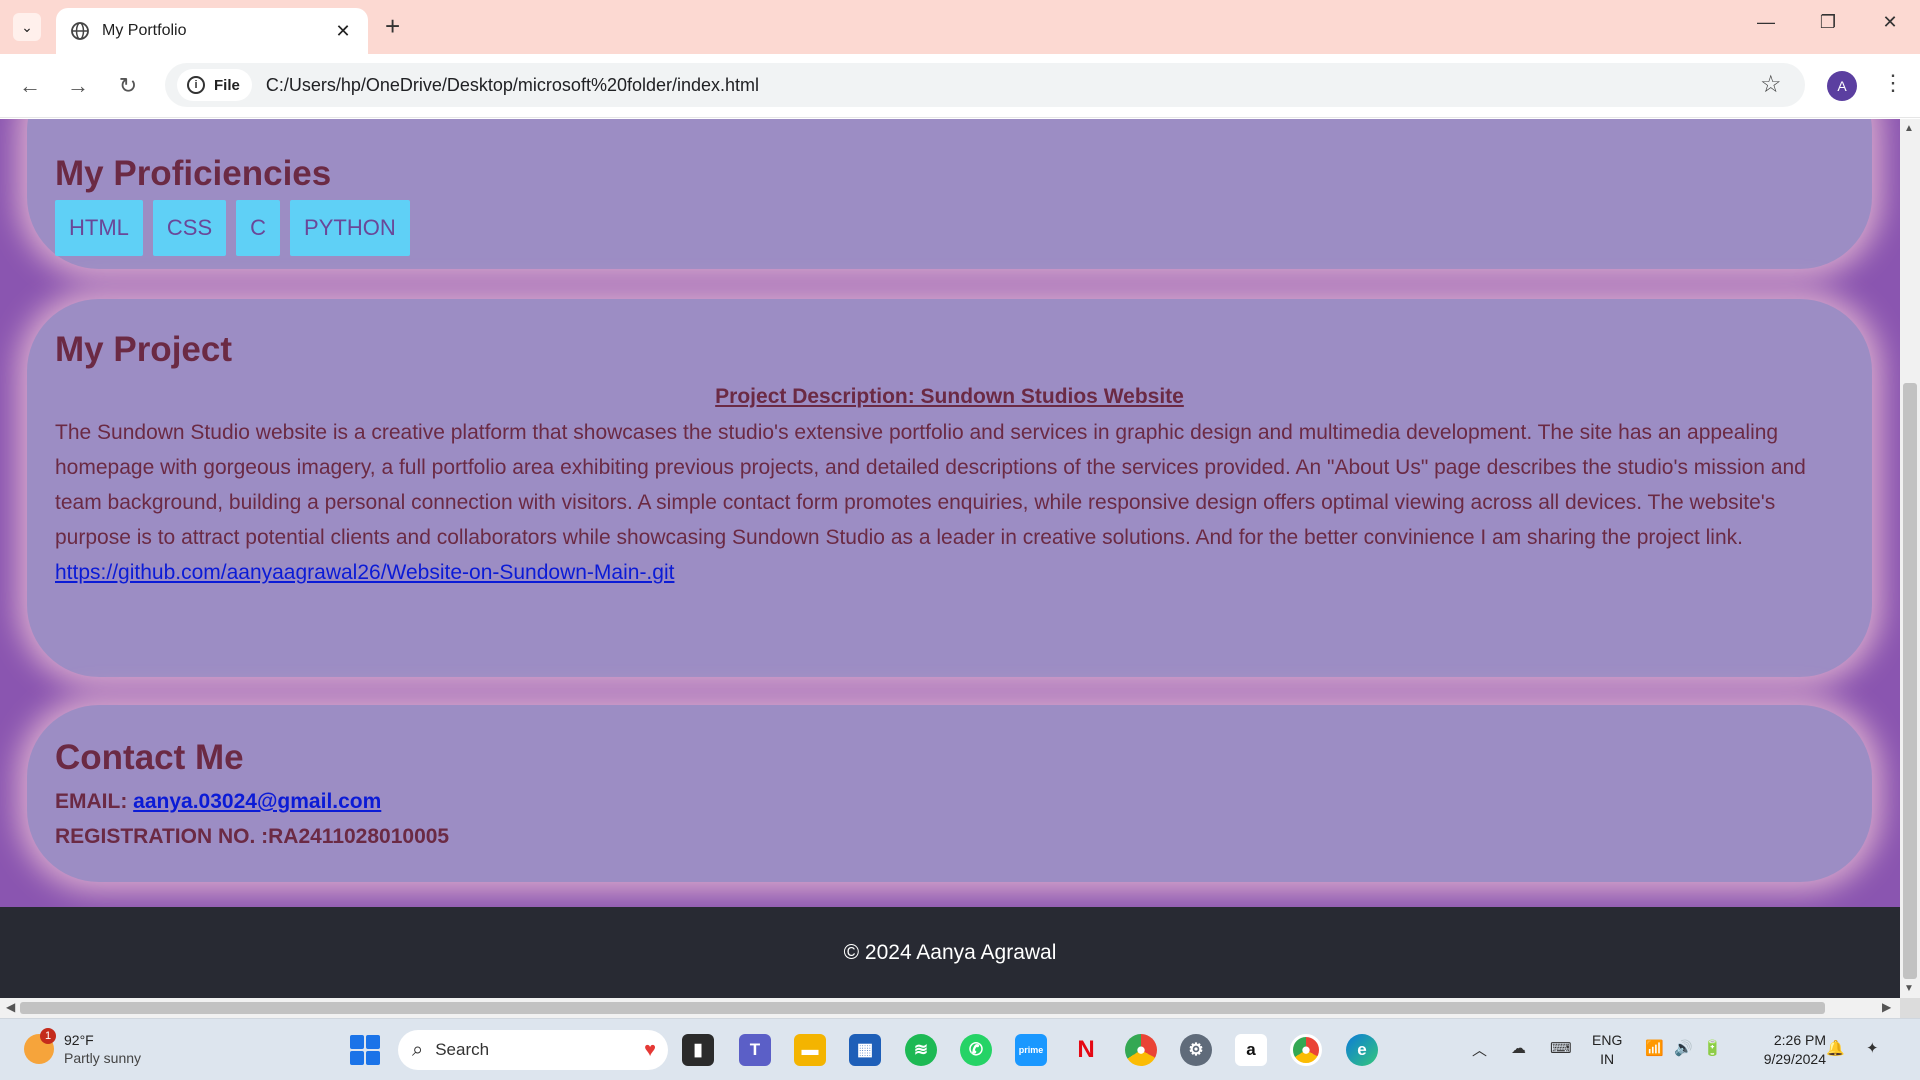 The image size is (1920, 1080). What do you see at coordinates (1683, 1048) in the screenshot?
I see `volume-icon: 🔊` at bounding box center [1683, 1048].